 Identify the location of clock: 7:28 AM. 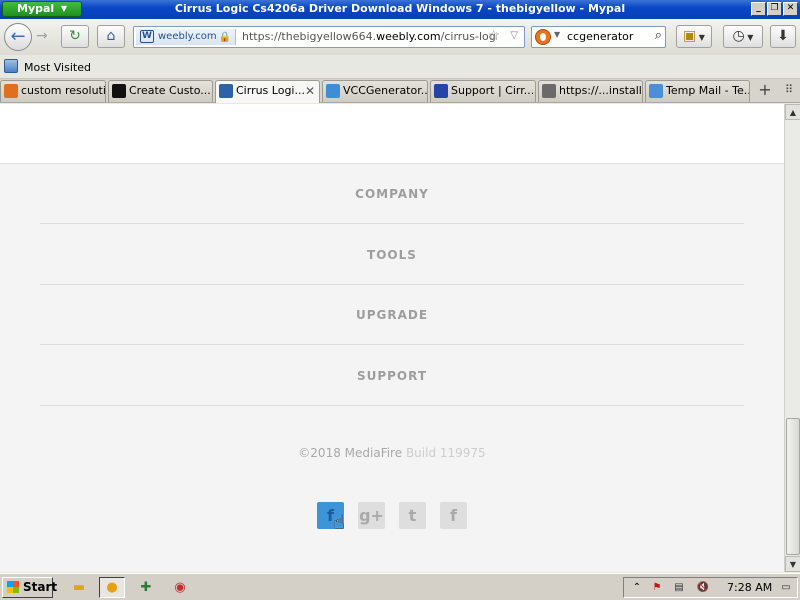
(749, 587).